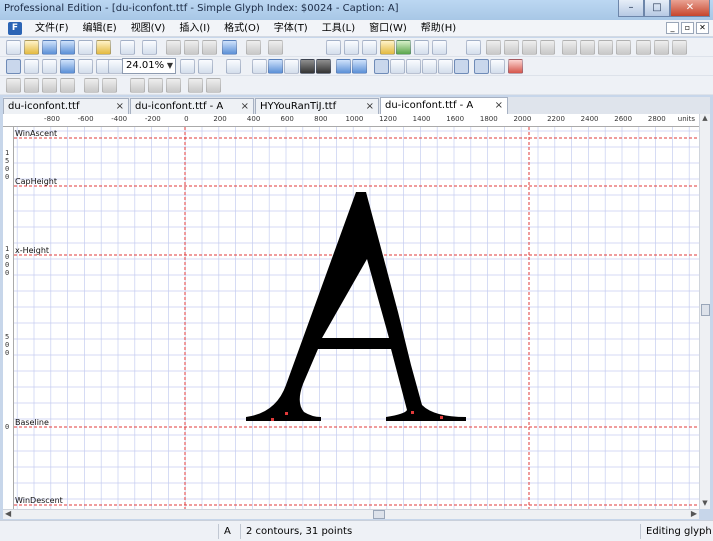 Image resolution: width=713 pixels, height=541 pixels. I want to click on show-metrics-icon, so click(445, 66).